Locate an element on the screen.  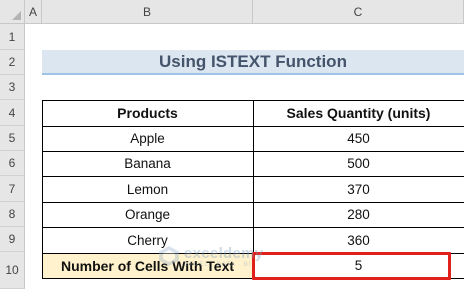
row-header-1: 1 is located at coordinates (12, 37).